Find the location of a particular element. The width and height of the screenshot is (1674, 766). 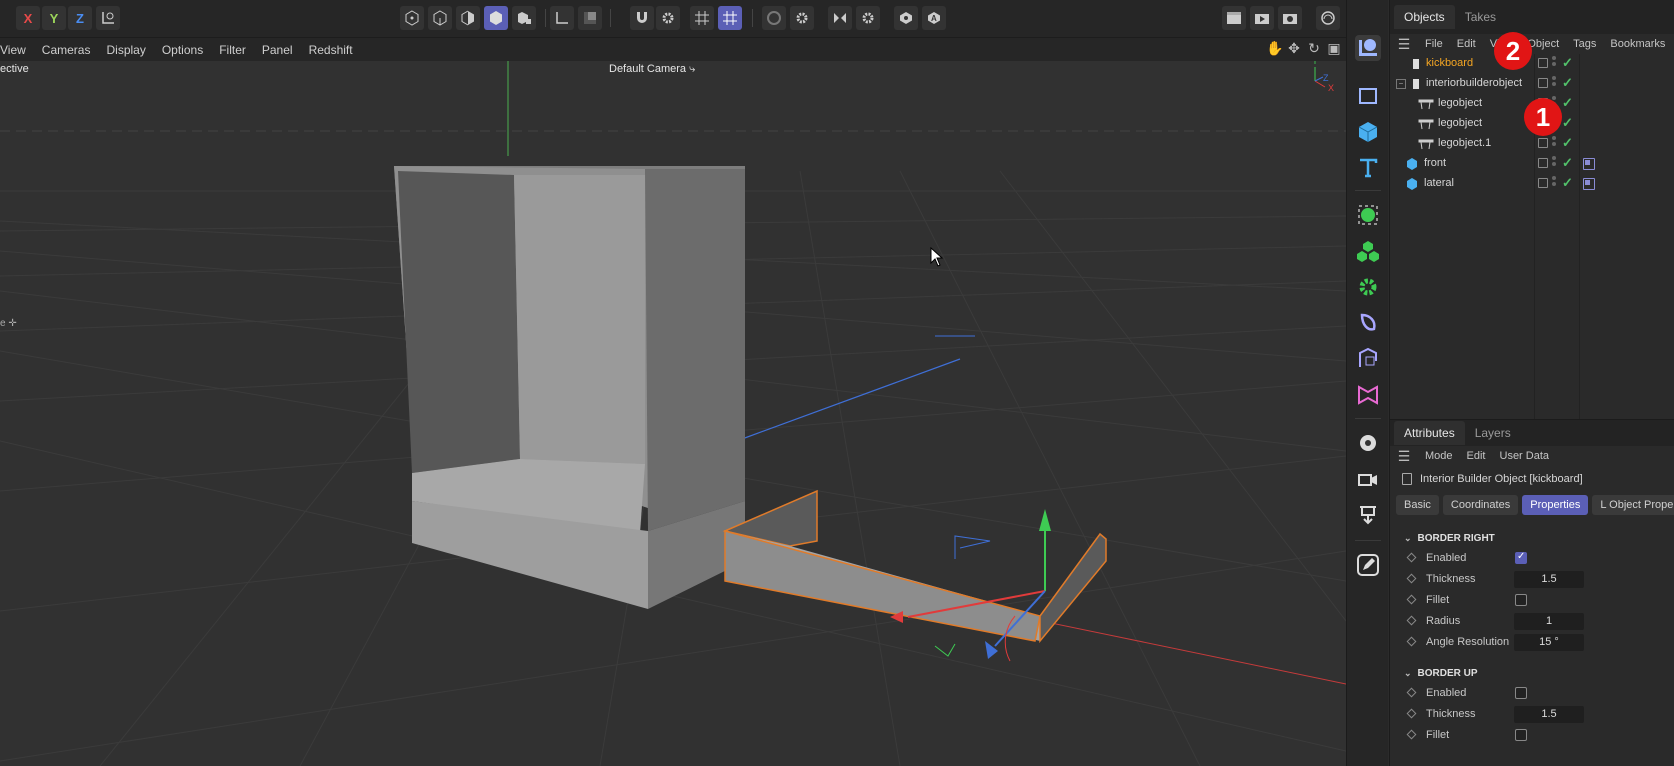

tab-layers: Layers is located at coordinates (1493, 433).